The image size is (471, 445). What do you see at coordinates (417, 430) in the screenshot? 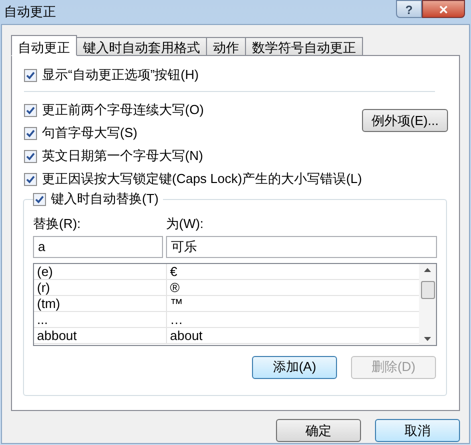
I see `dialog-button: 取消` at bounding box center [417, 430].